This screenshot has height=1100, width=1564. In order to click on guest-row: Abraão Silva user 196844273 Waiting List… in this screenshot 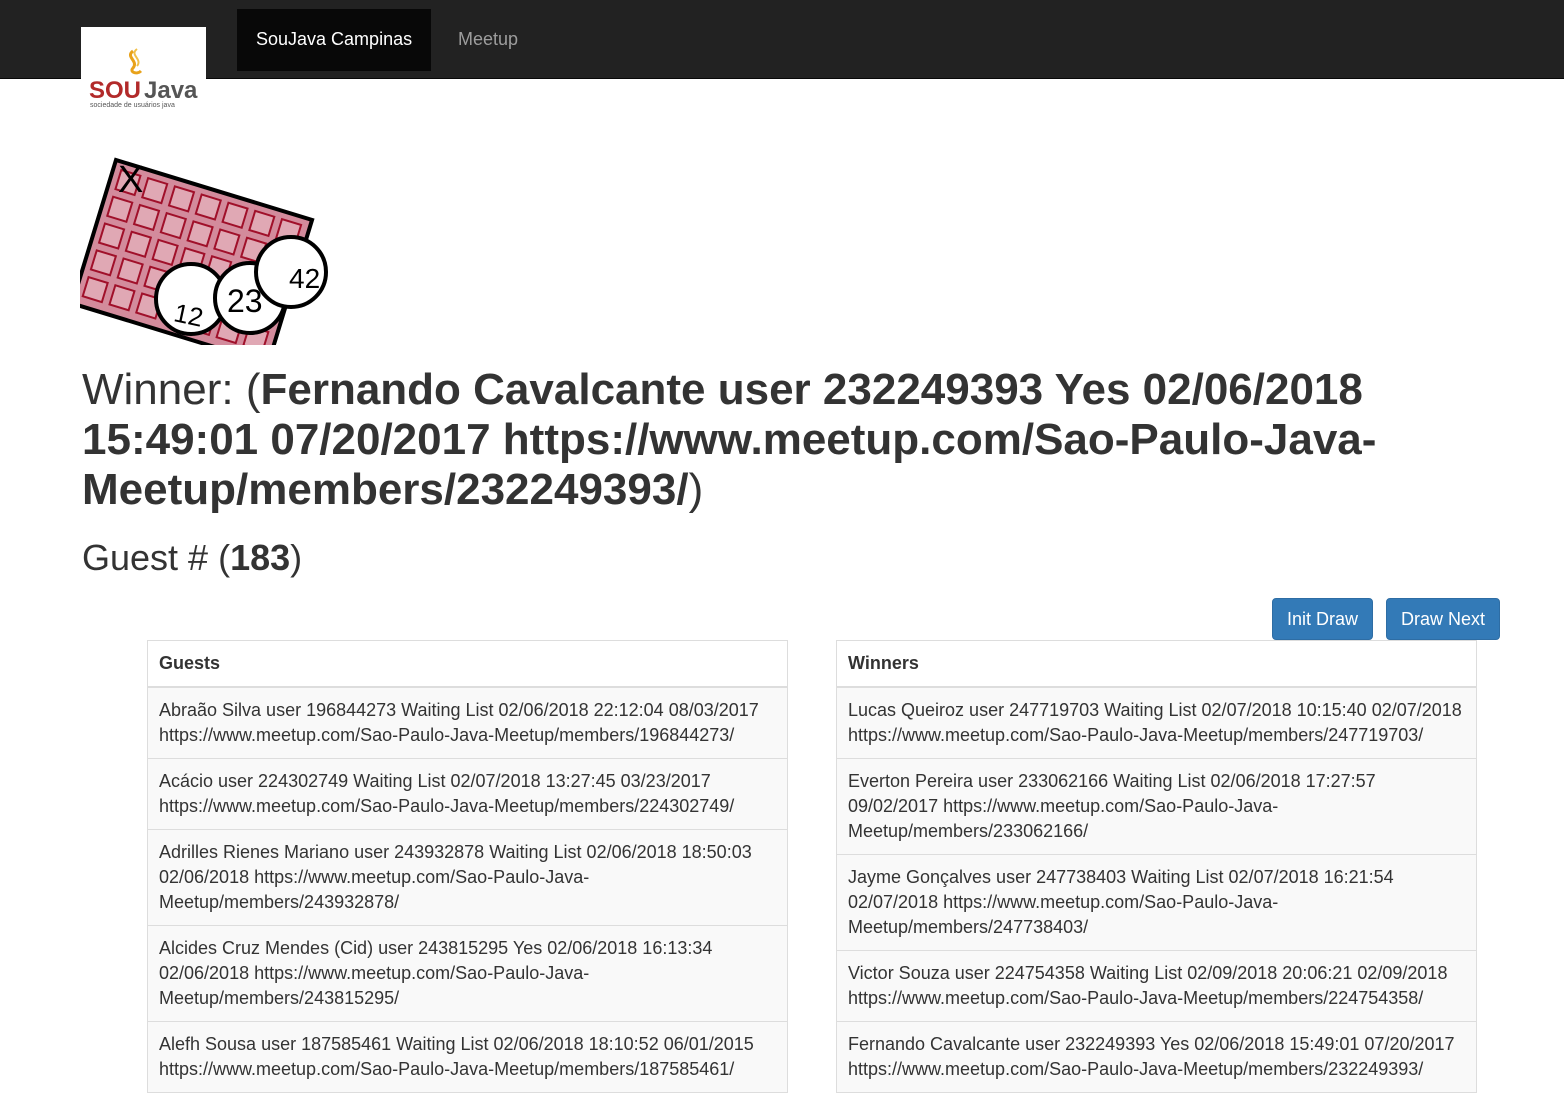, I will do `click(467, 723)`.